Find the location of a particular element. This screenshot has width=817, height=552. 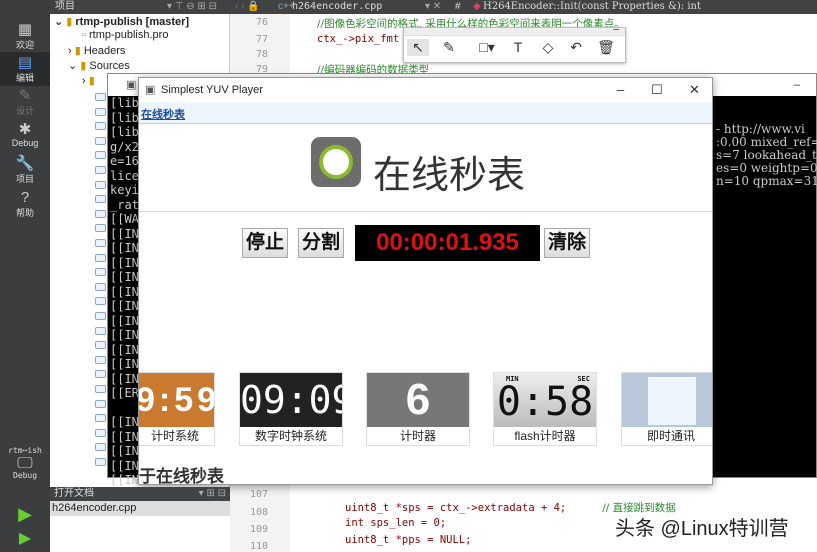

window-icon: ▣ is located at coordinates (150, 90).